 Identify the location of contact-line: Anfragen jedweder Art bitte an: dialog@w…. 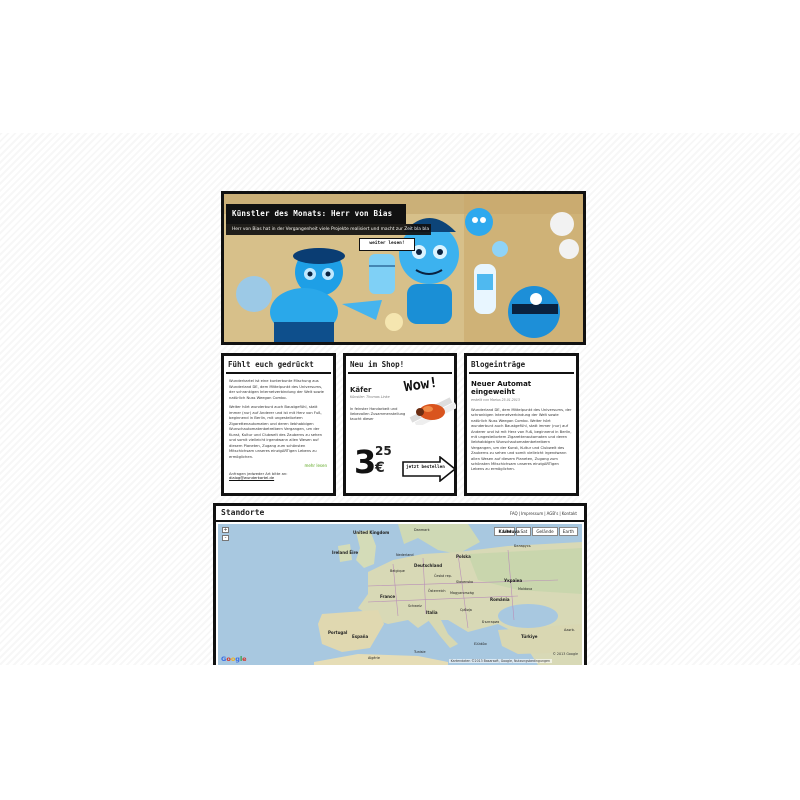
(278, 474).